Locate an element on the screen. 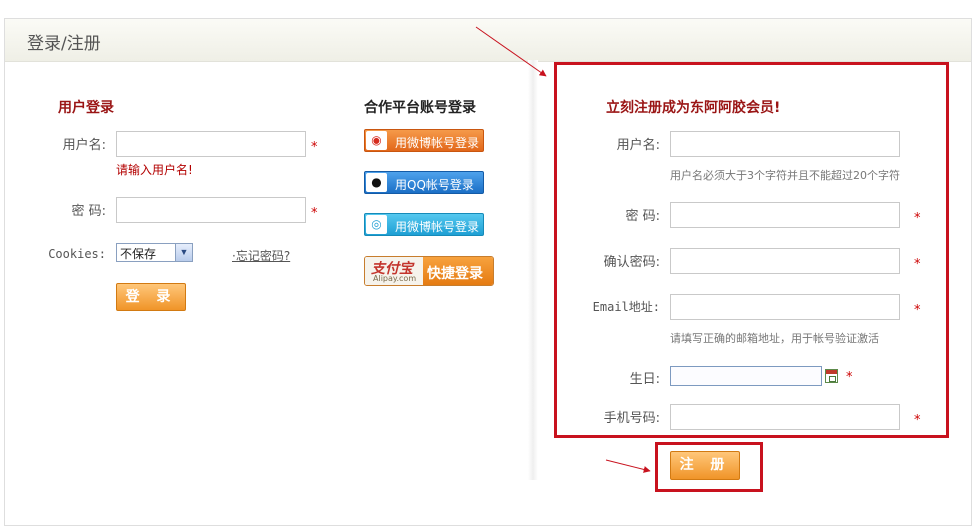  arrow-to-register-button is located at coordinates (628, 466).